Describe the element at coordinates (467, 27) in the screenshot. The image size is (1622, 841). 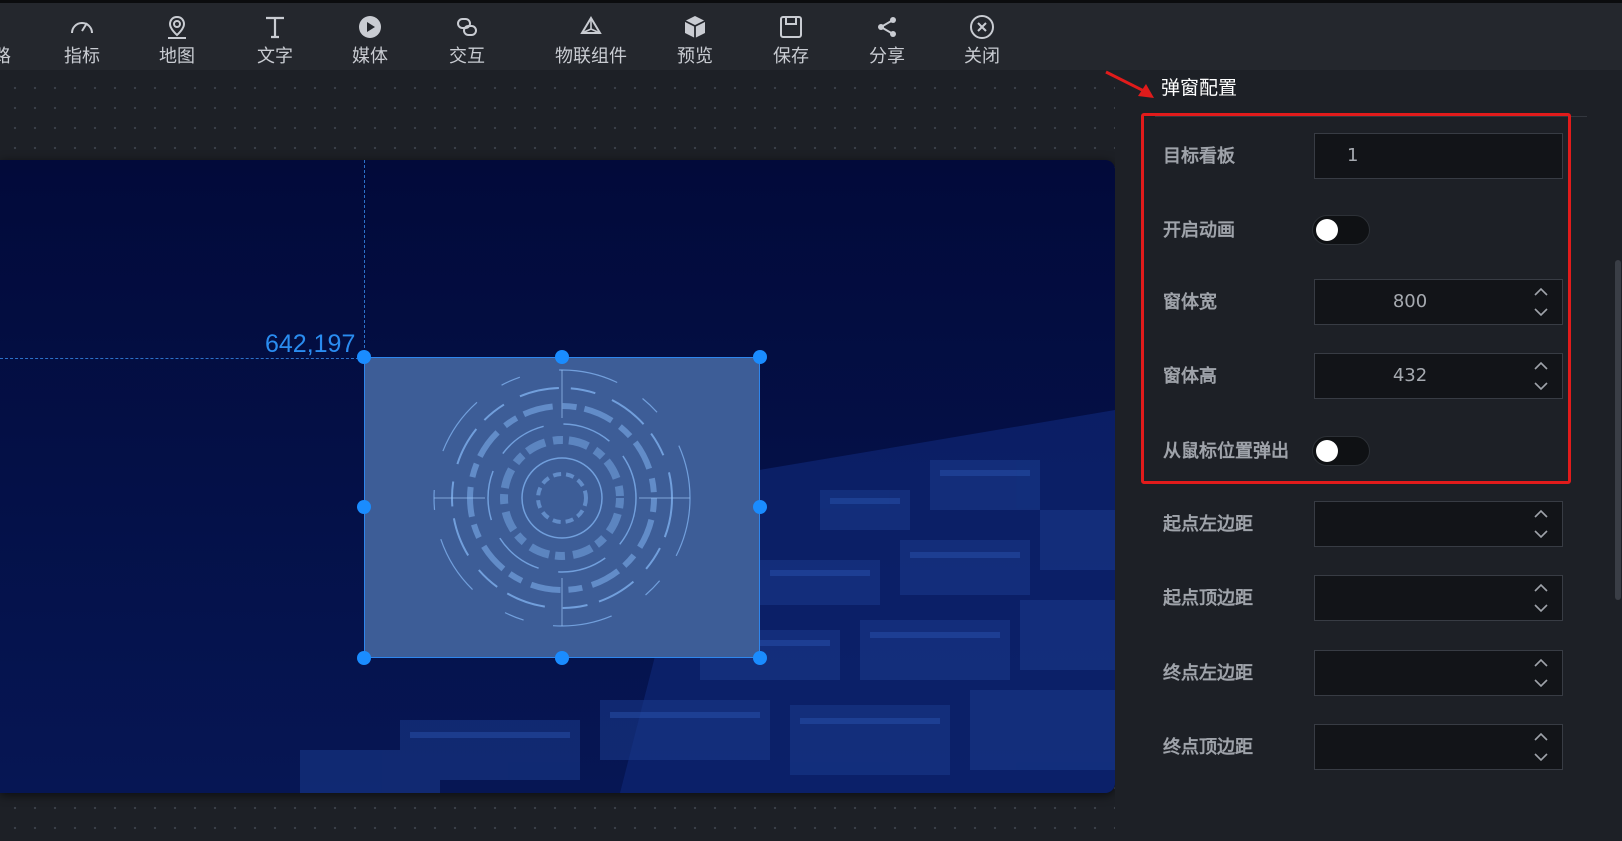
I see `link-icon` at that location.